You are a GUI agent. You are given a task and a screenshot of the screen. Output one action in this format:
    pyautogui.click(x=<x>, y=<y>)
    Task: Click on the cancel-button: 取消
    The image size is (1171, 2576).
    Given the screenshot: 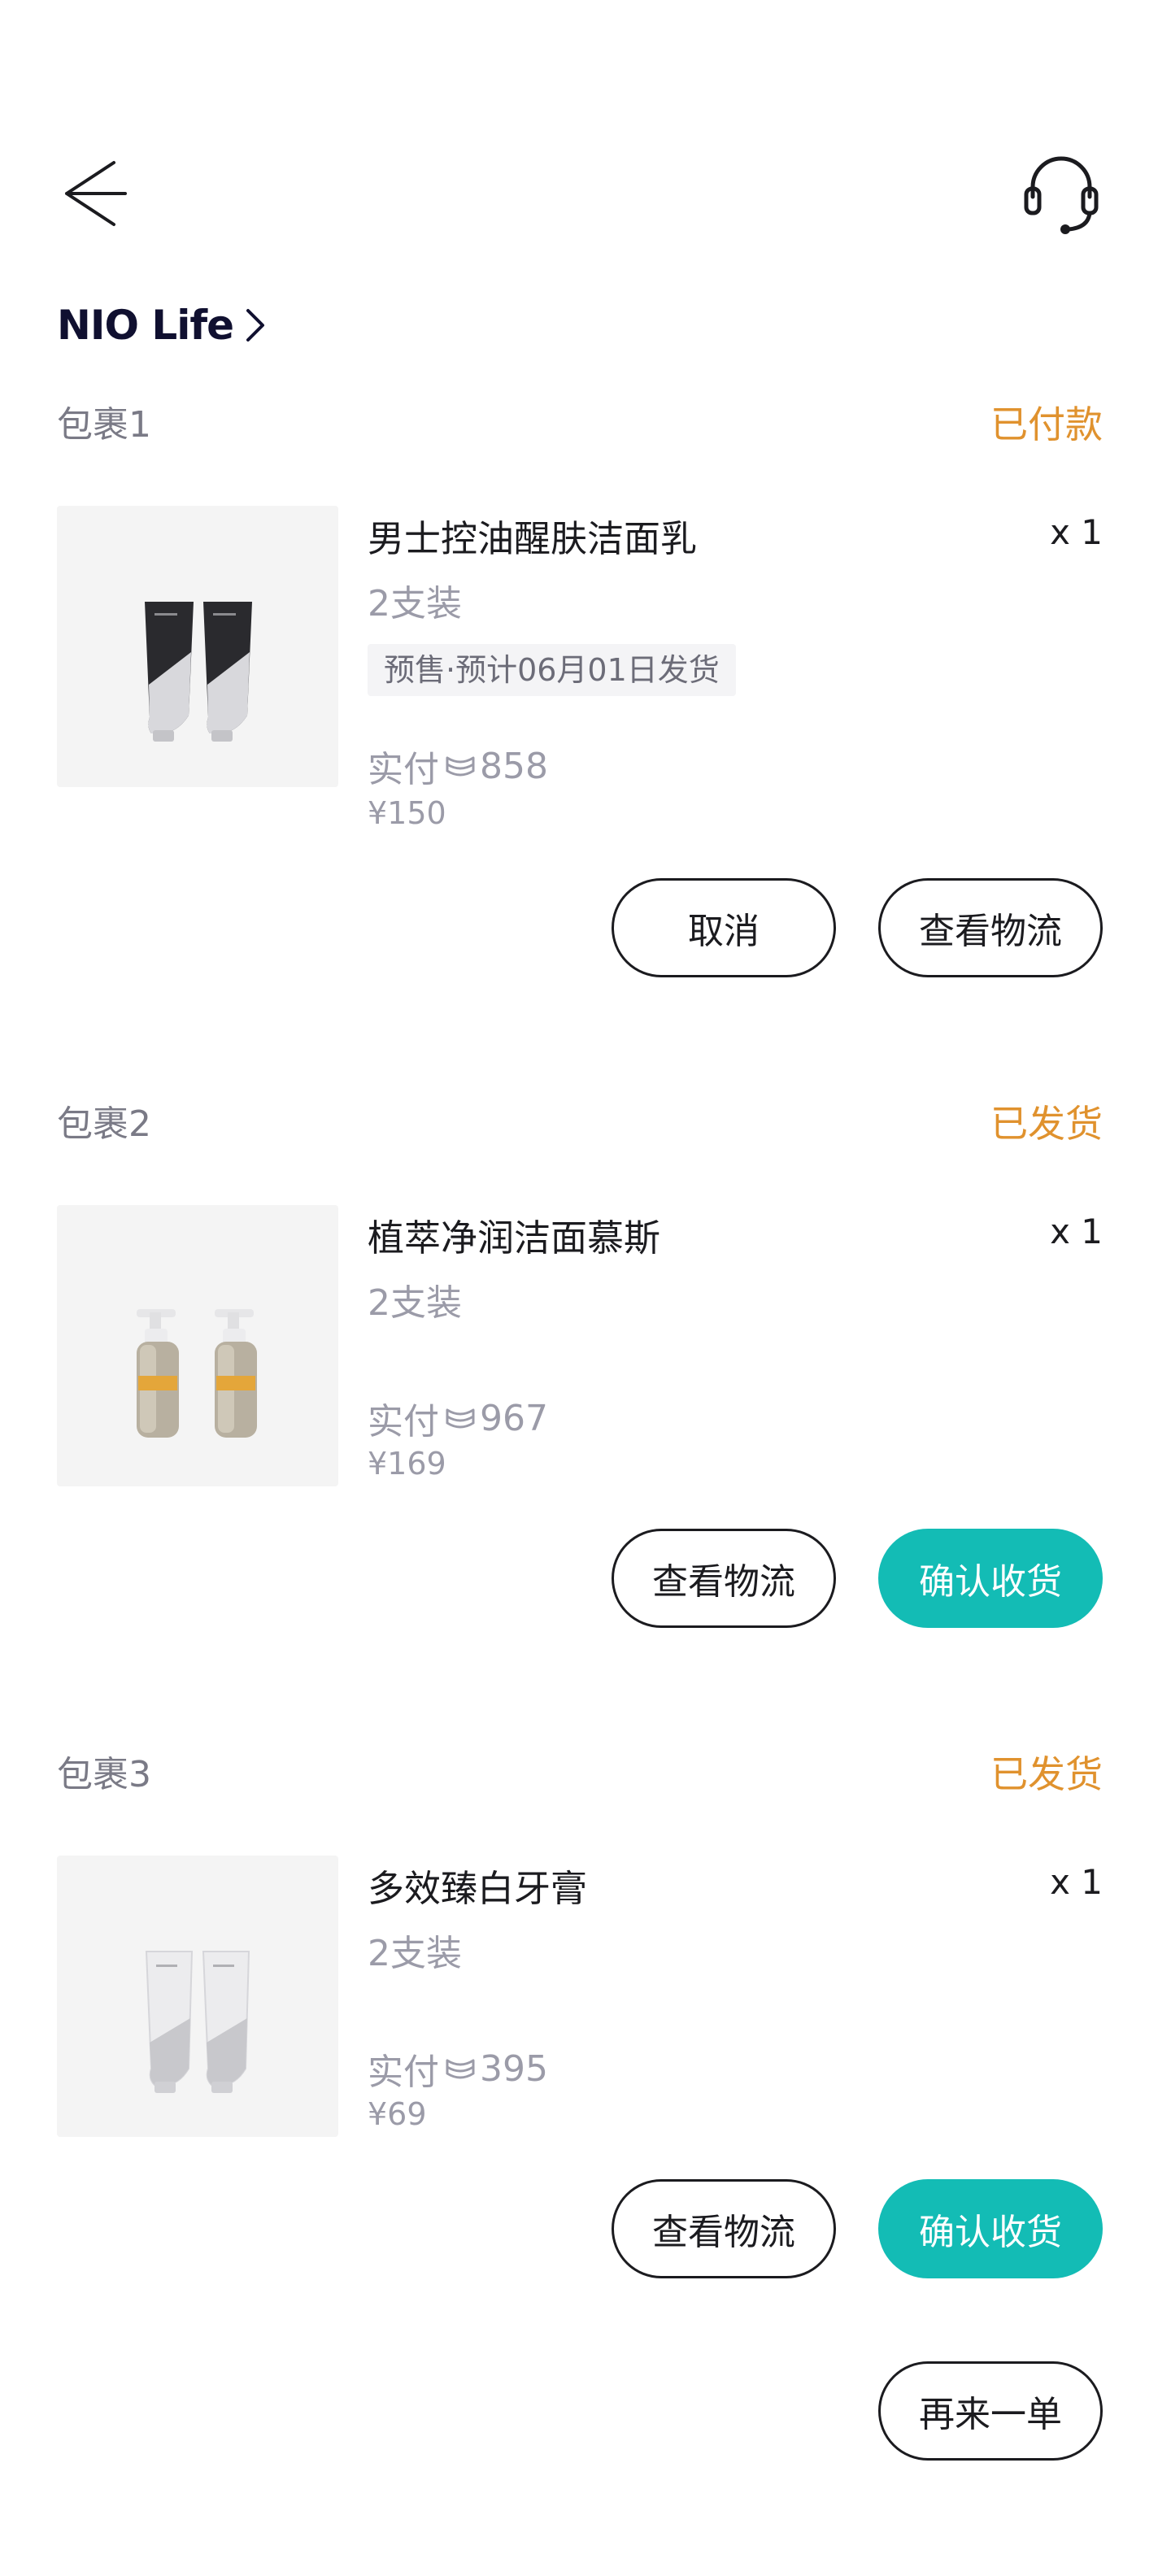 What is the action you would take?
    pyautogui.click(x=724, y=927)
    